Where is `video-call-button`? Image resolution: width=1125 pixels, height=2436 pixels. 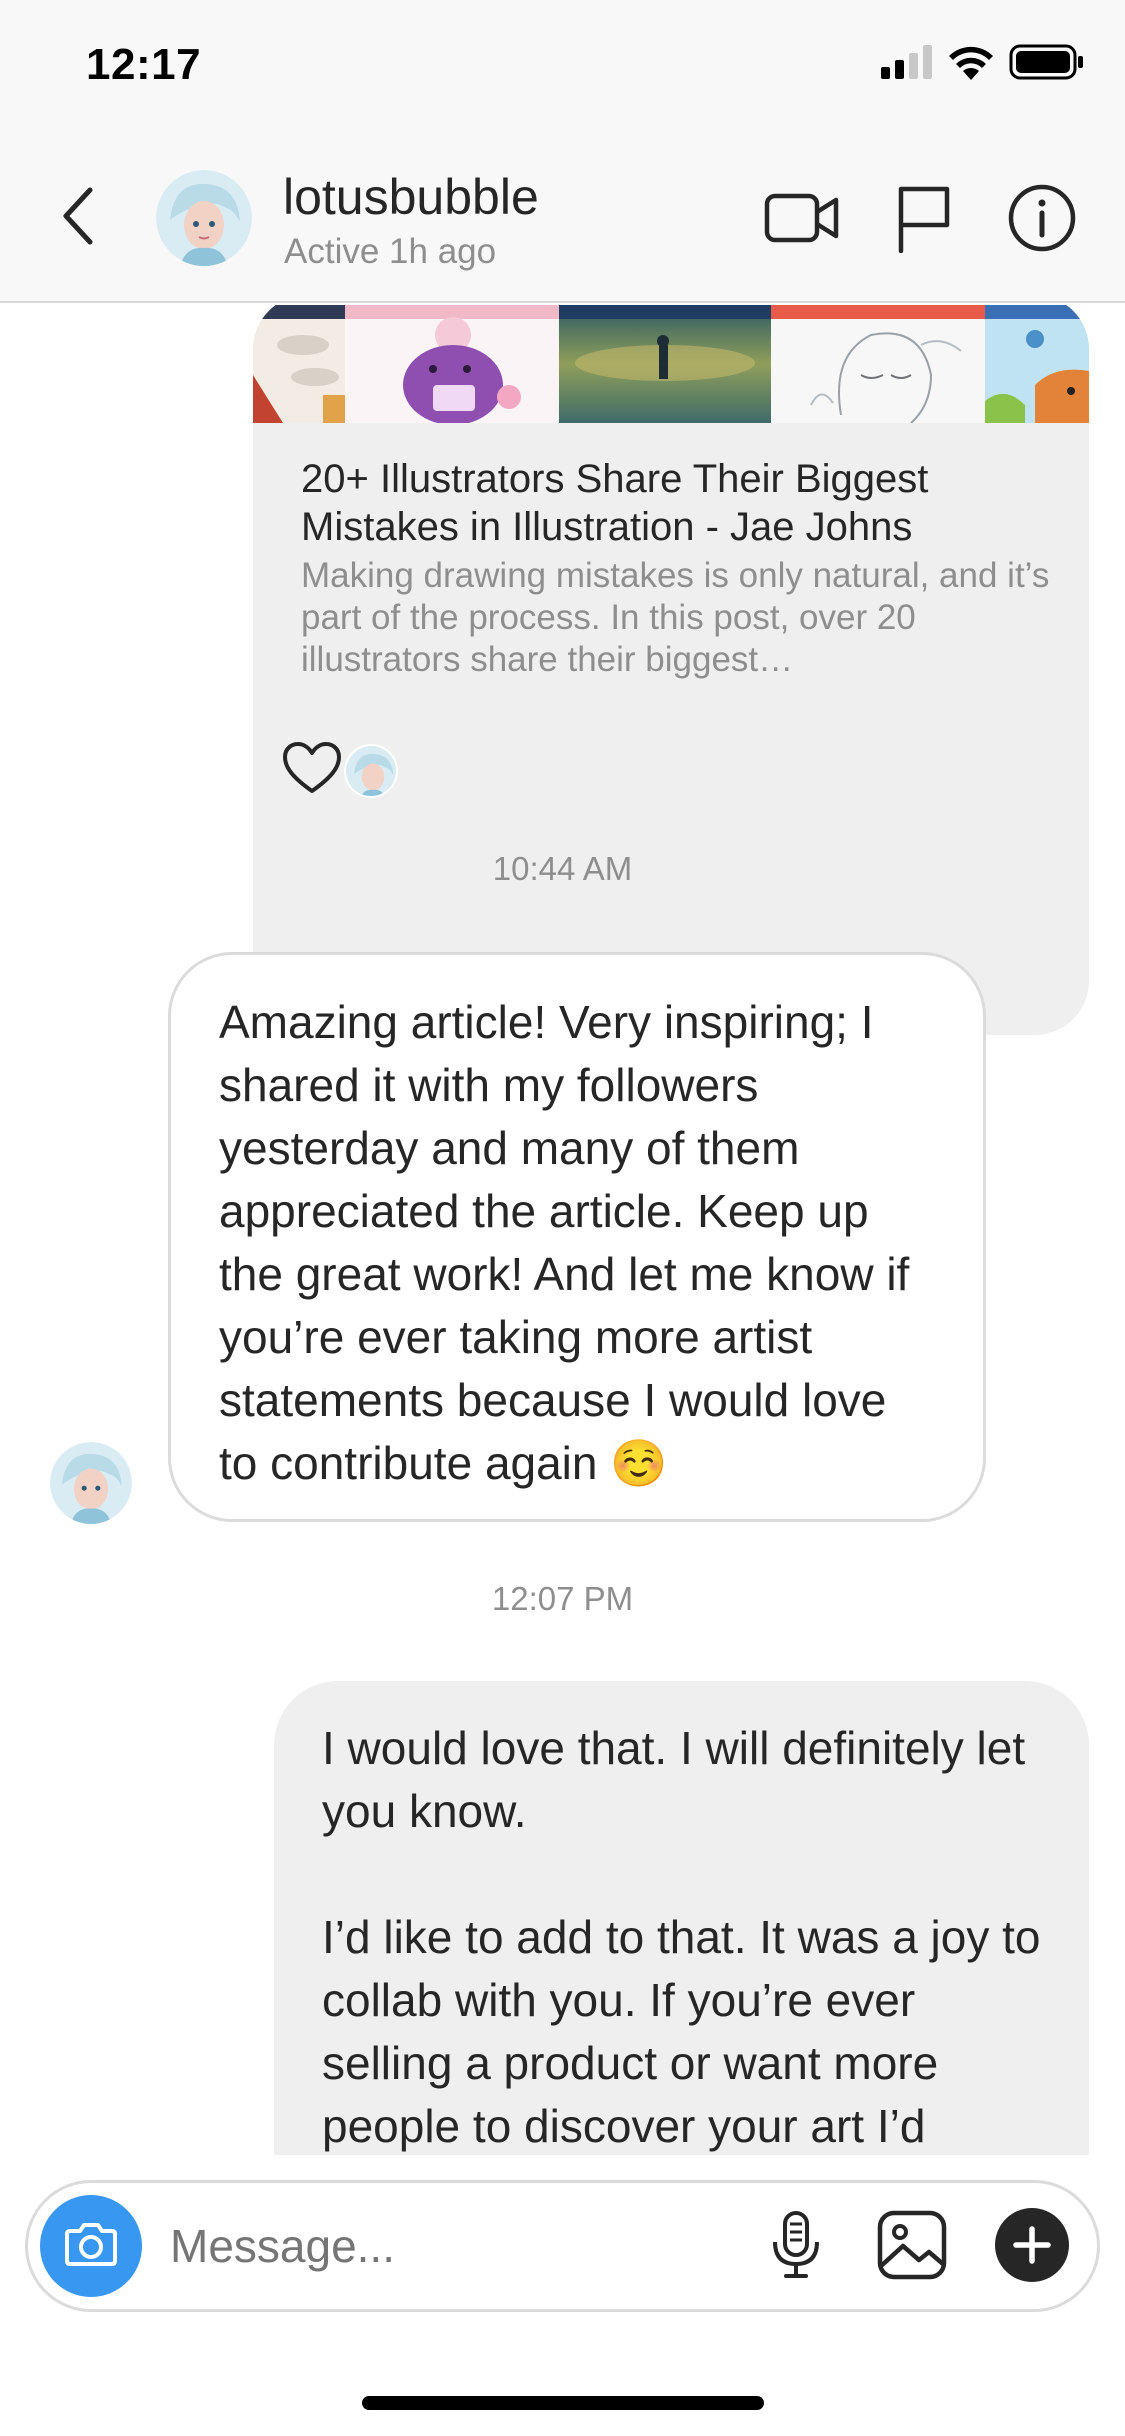
video-call-button is located at coordinates (802, 220).